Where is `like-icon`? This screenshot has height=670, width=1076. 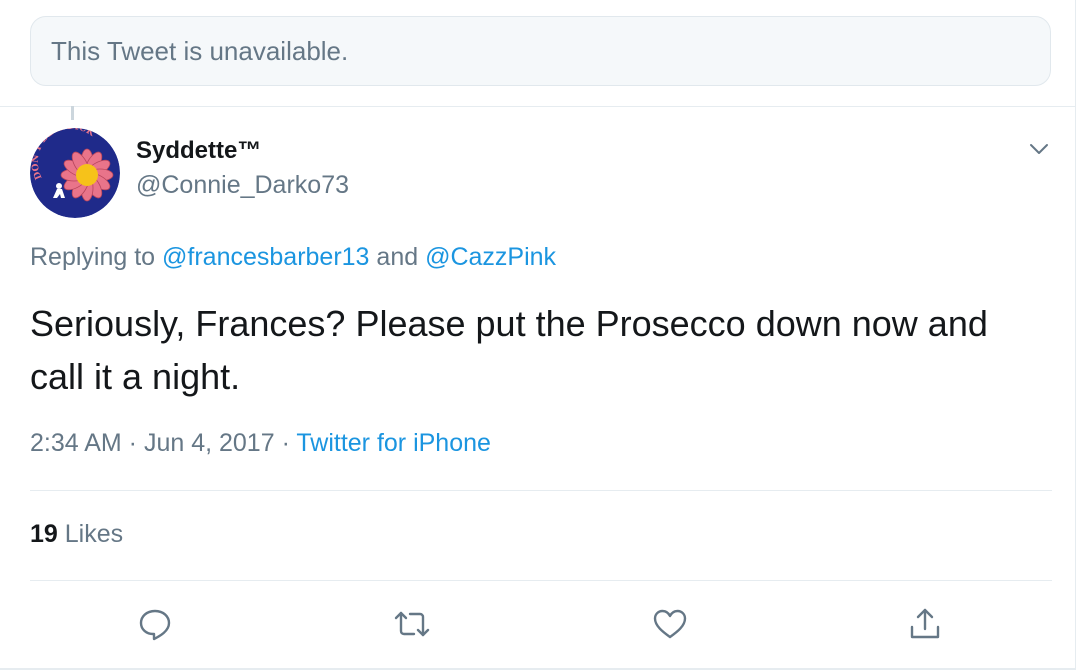 like-icon is located at coordinates (670, 624).